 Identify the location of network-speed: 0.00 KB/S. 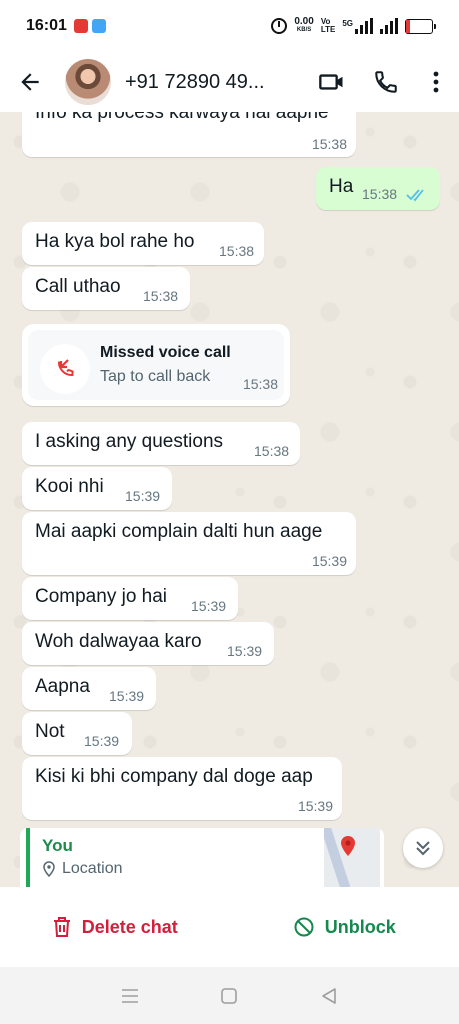
(303, 26).